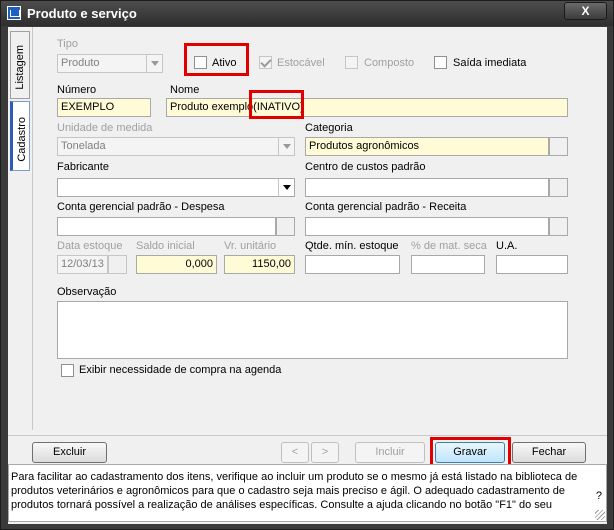  Describe the element at coordinates (276, 104) in the screenshot. I see `inativo-highlight` at that location.